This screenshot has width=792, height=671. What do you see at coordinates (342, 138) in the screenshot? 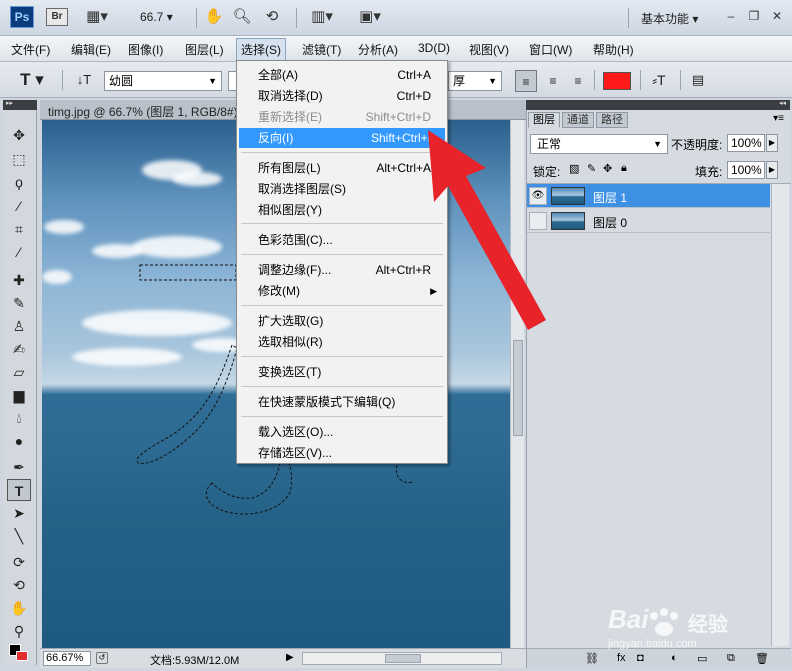
I see `menu-item-inverse: 反向(I) Shift+Ctrl+I` at bounding box center [342, 138].